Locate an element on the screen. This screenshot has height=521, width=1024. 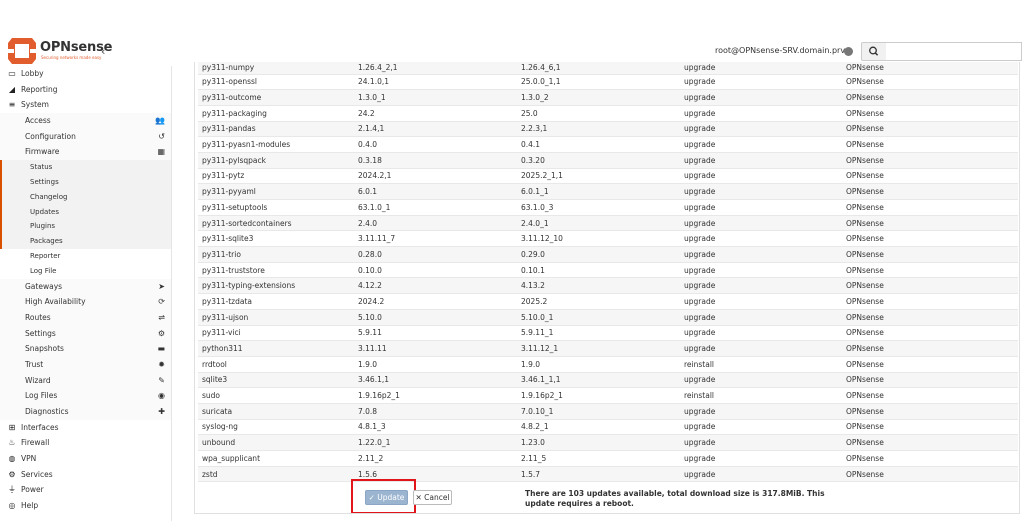
package-name-cell: py311-pyasn1-modules is located at coordinates (278, 144).